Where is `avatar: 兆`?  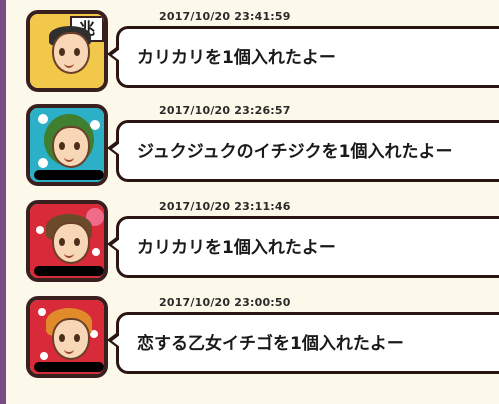
avatar: 兆 is located at coordinates (67, 51).